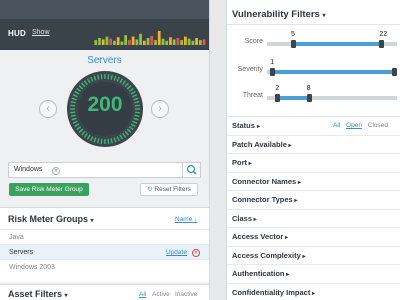  I want to click on slider-label-score: Score, so click(253, 41).